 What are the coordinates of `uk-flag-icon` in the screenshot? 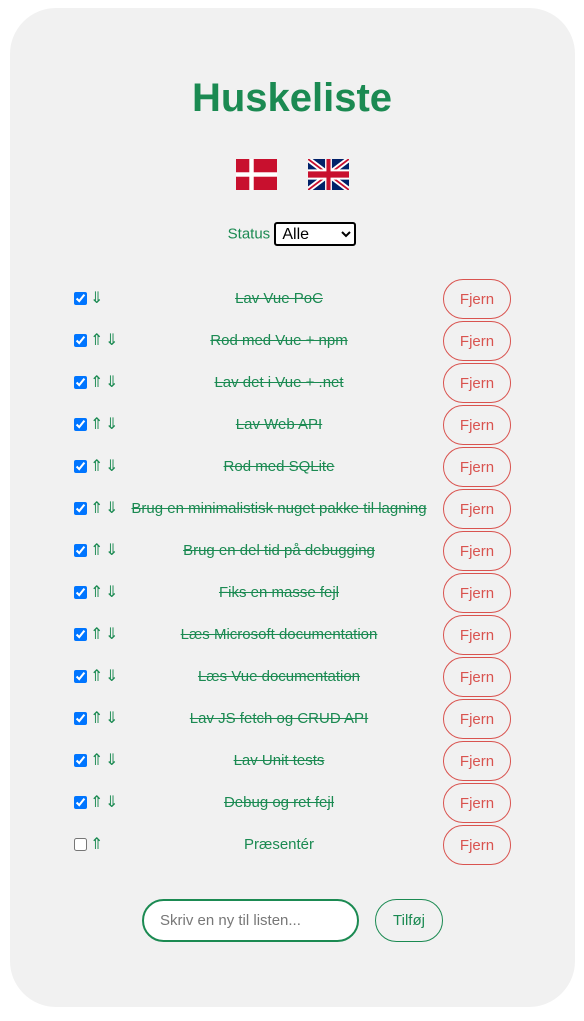 It's located at (328, 174).